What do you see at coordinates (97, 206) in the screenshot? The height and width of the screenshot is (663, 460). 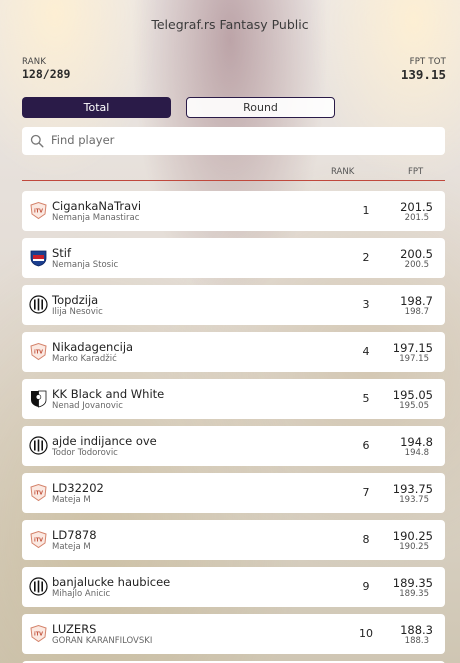 I see `team-name: CigankaNaTravi` at bounding box center [97, 206].